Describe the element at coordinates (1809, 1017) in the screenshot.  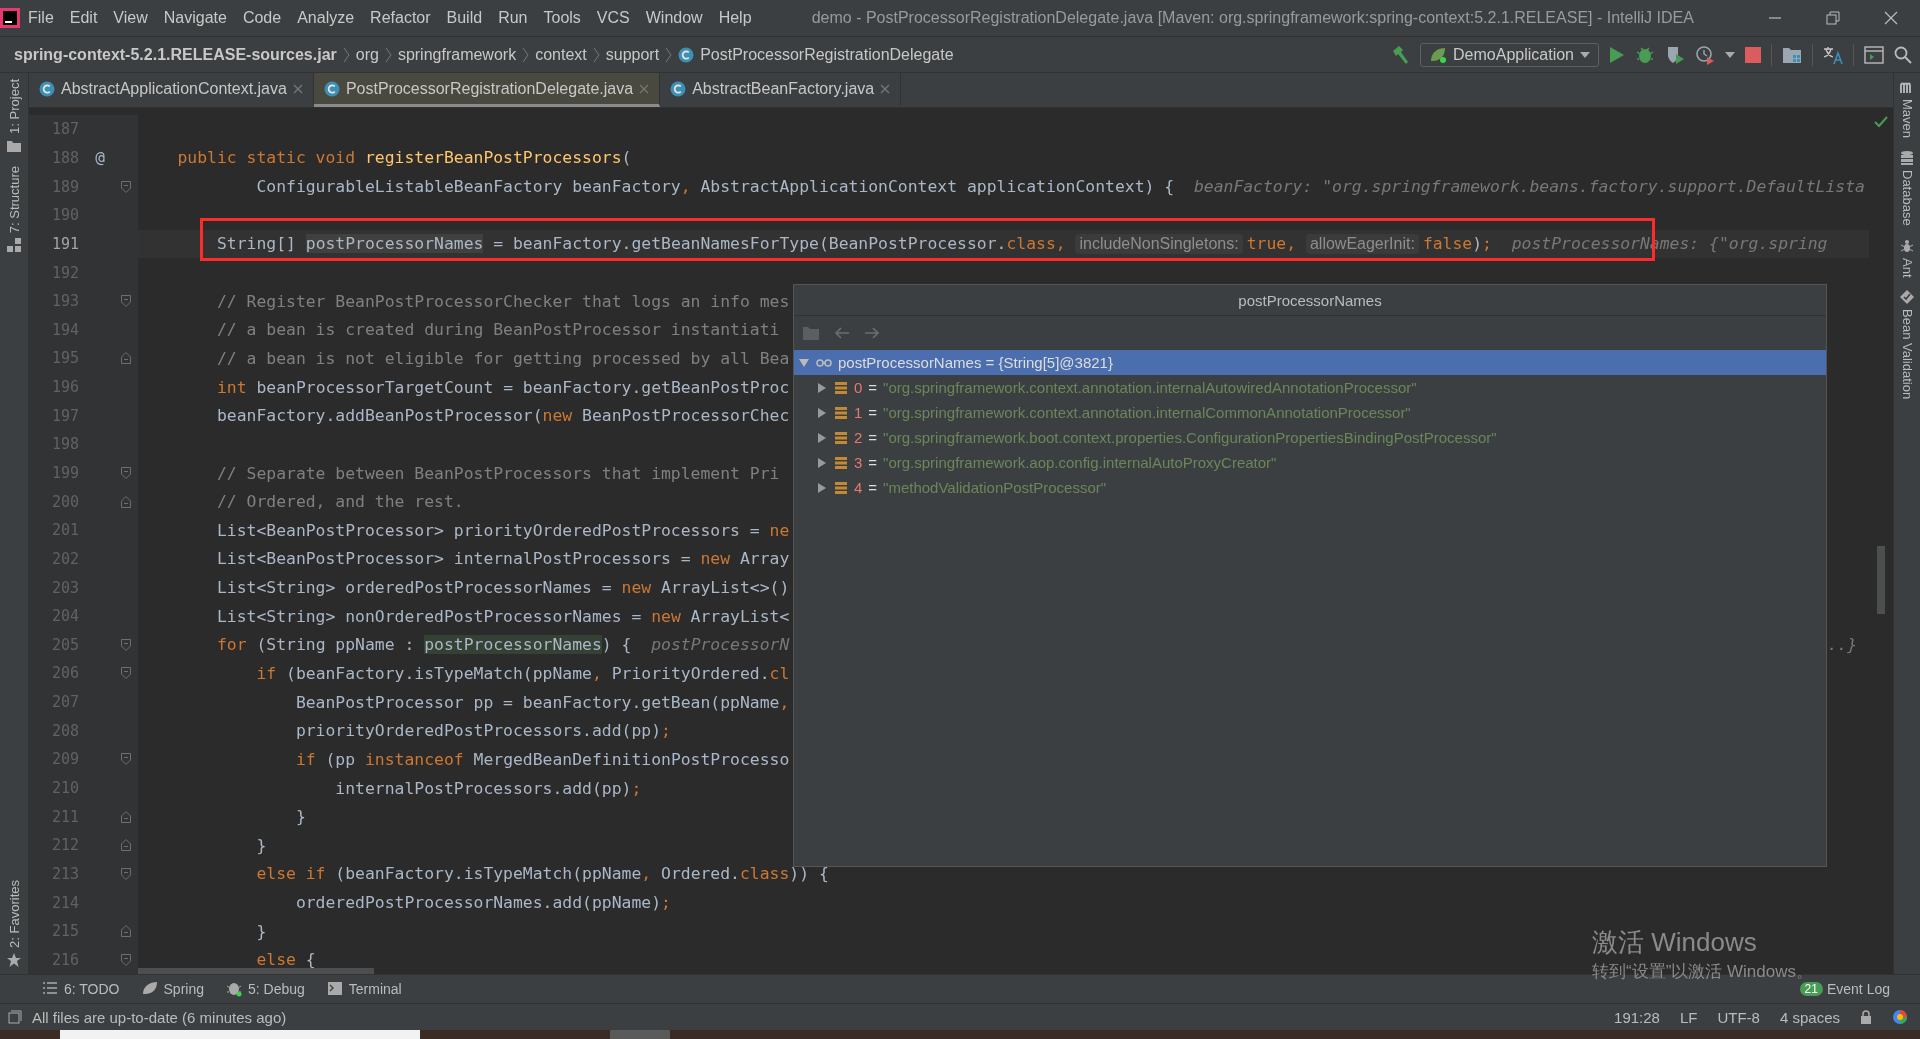
I see `indent-setting: 4 spaces` at that location.